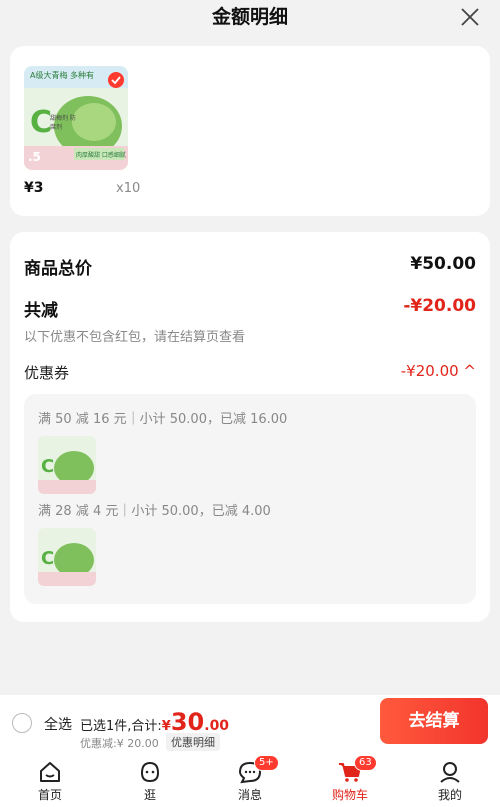  I want to click on close-icon, so click(470, 17).